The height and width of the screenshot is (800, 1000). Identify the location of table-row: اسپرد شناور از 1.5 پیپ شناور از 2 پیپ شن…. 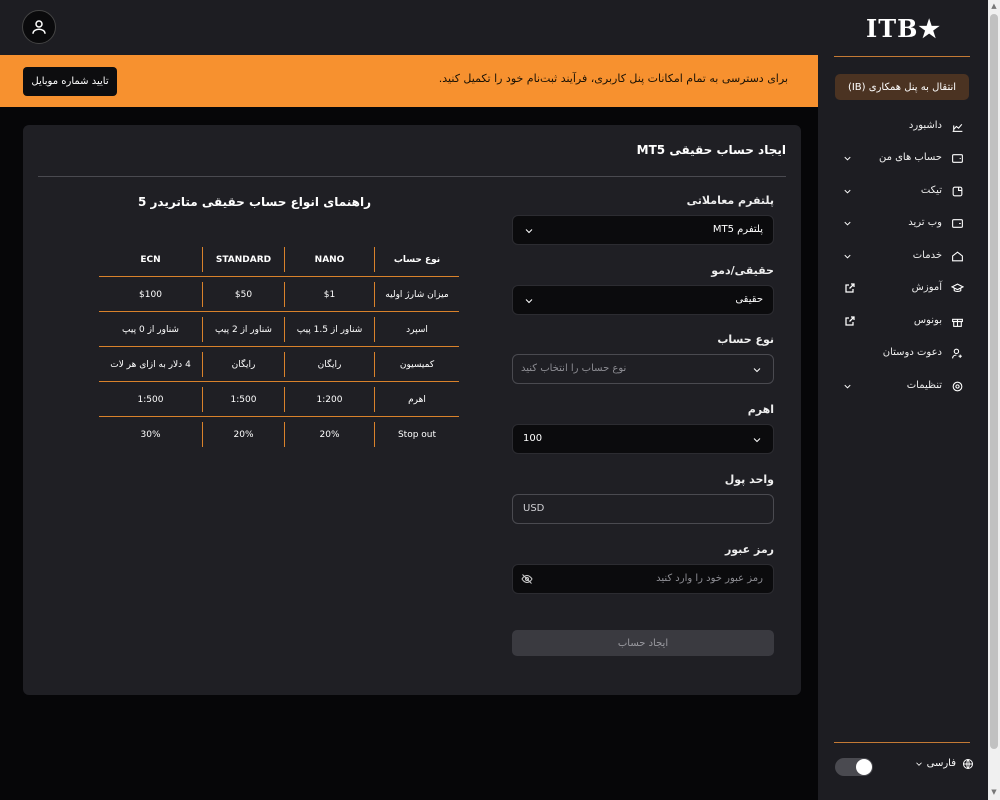
(279, 329).